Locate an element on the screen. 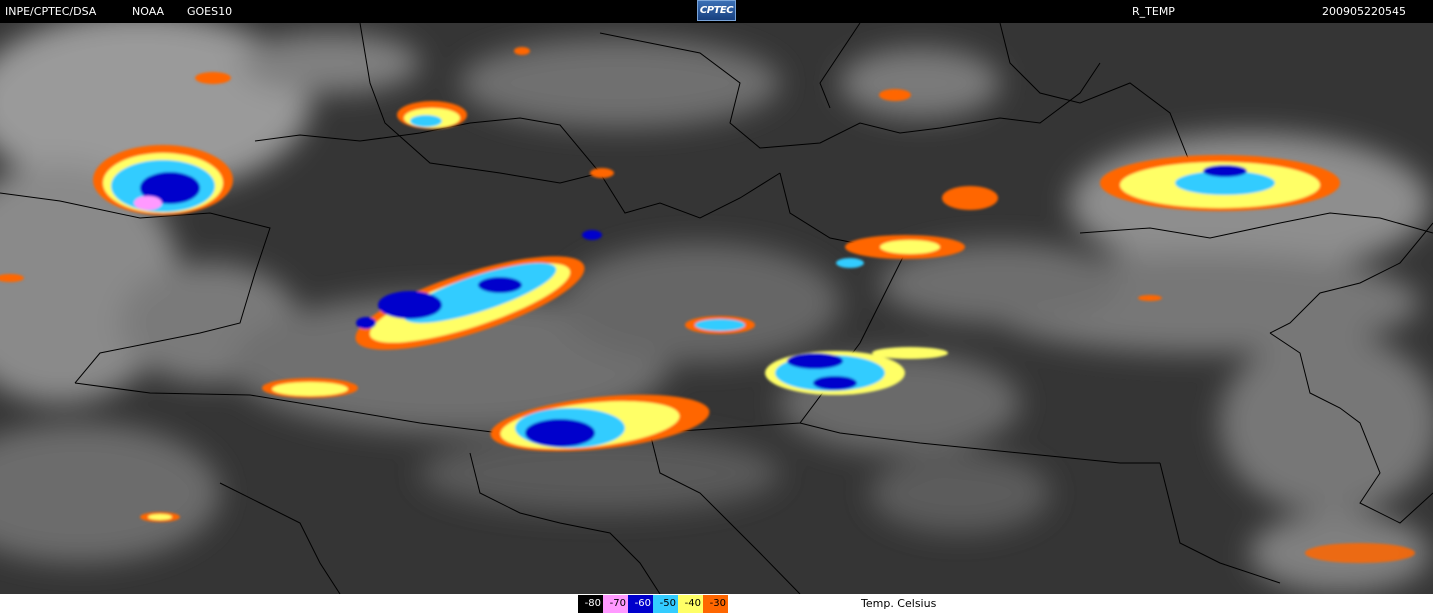 This screenshot has width=1433, height=614. swatch-minus-40: -40 is located at coordinates (690, 604).